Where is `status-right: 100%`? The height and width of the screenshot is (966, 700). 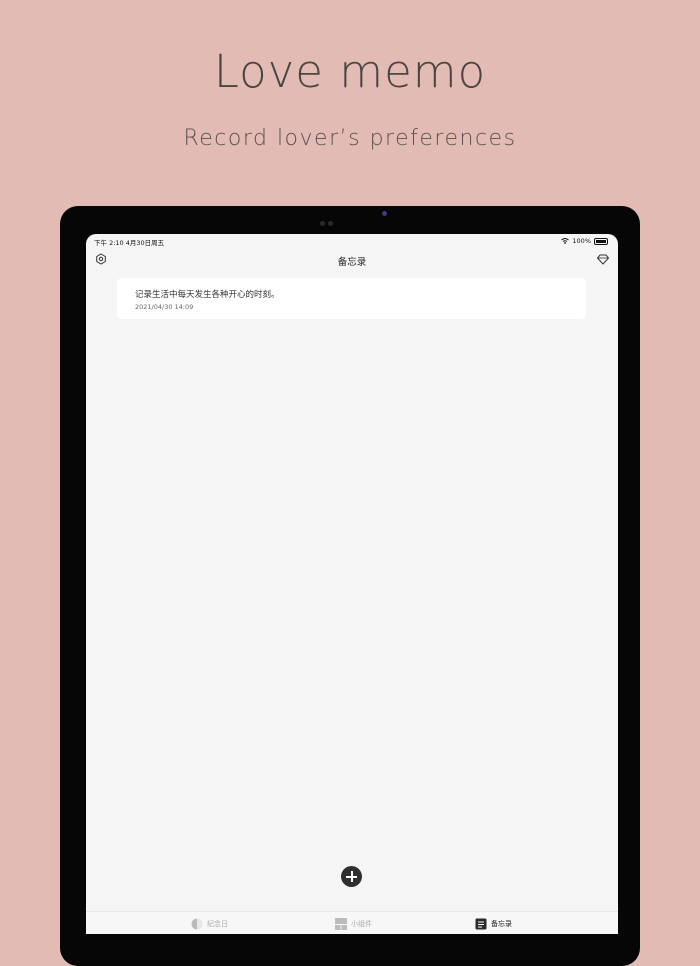
status-right: 100% is located at coordinates (584, 241).